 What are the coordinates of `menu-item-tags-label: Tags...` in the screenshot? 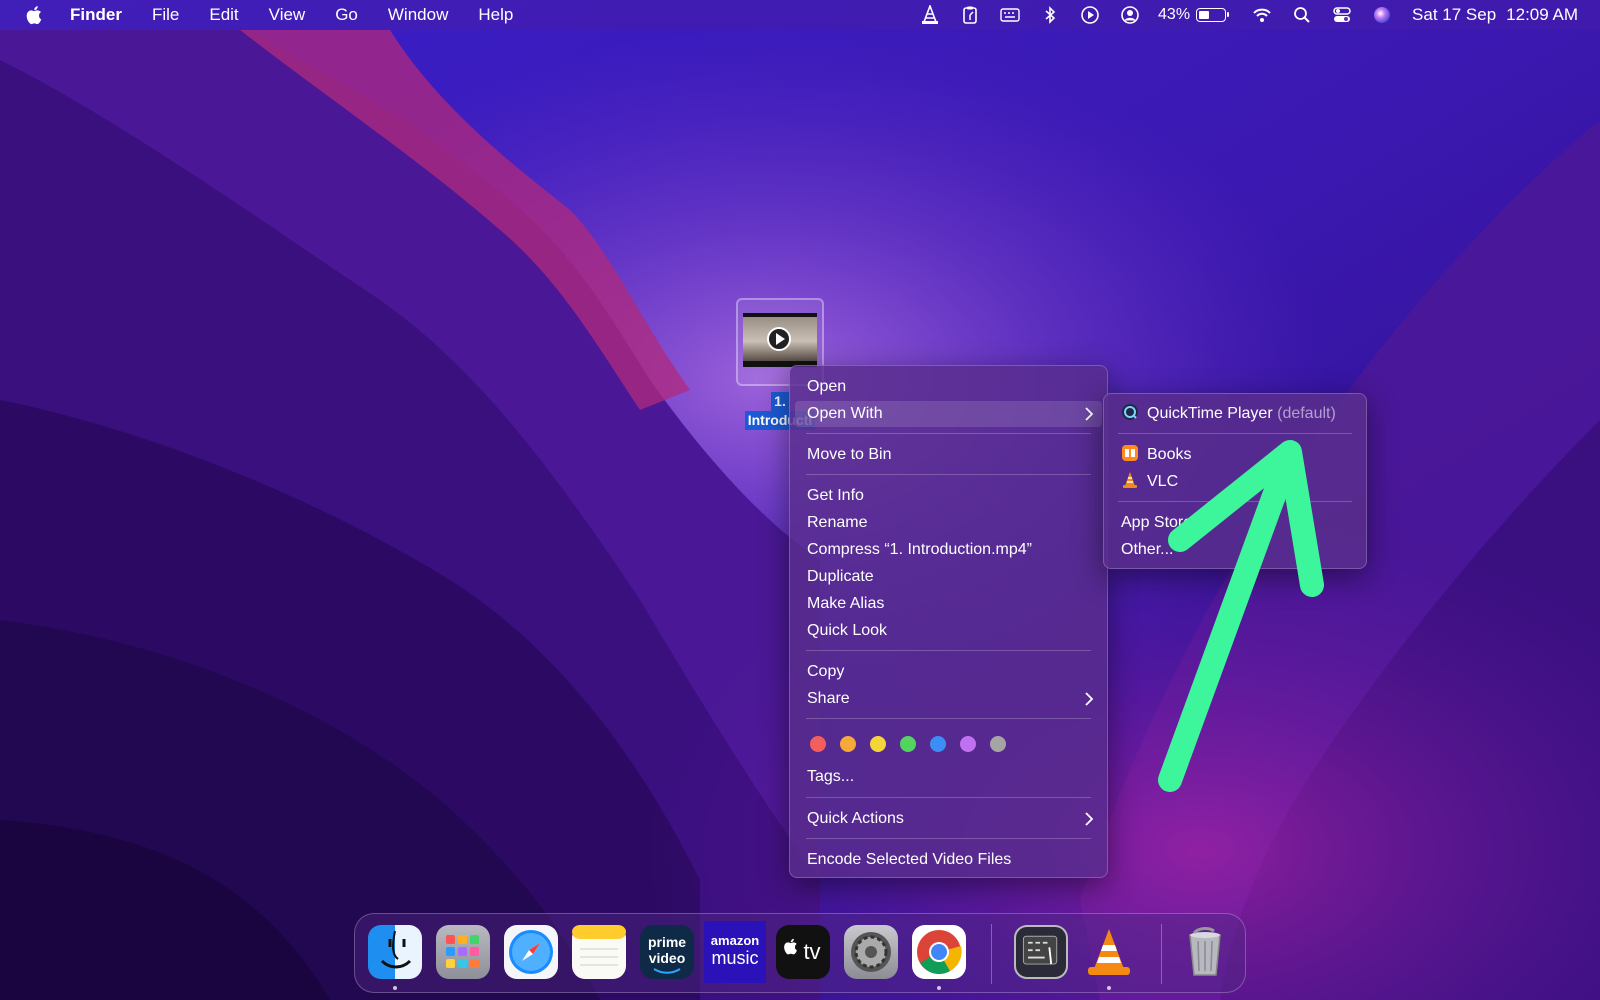 It's located at (831, 776).